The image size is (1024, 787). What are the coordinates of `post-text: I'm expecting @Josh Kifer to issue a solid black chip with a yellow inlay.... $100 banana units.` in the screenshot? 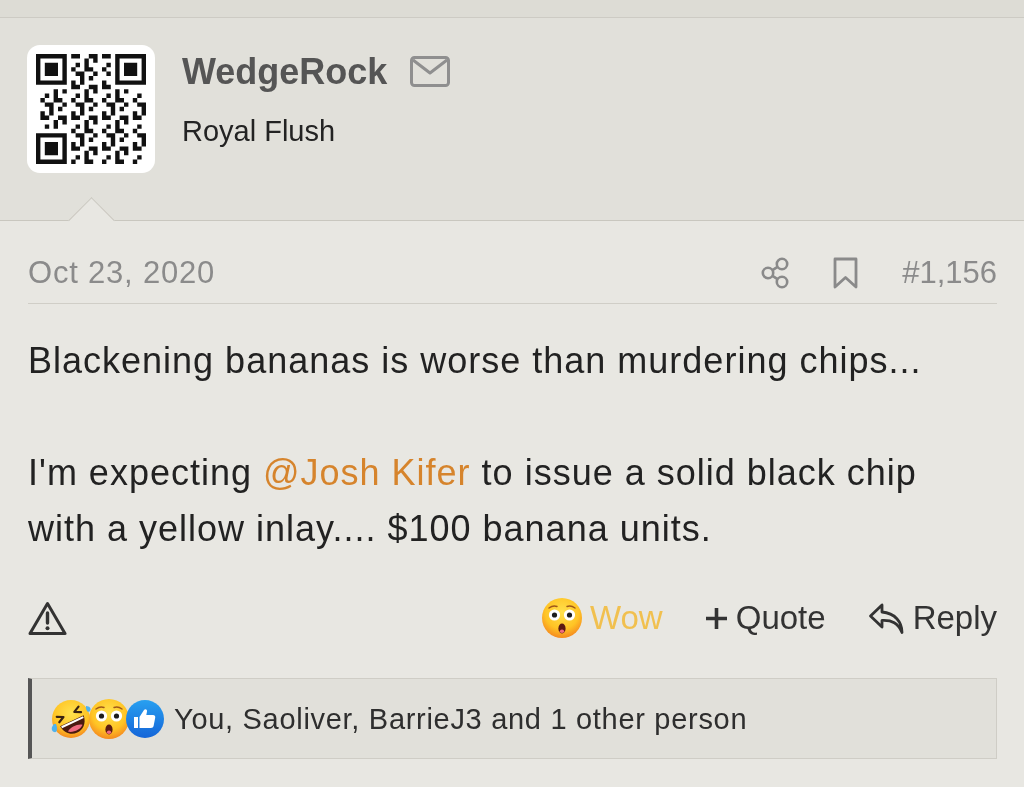 It's located at (473, 501).